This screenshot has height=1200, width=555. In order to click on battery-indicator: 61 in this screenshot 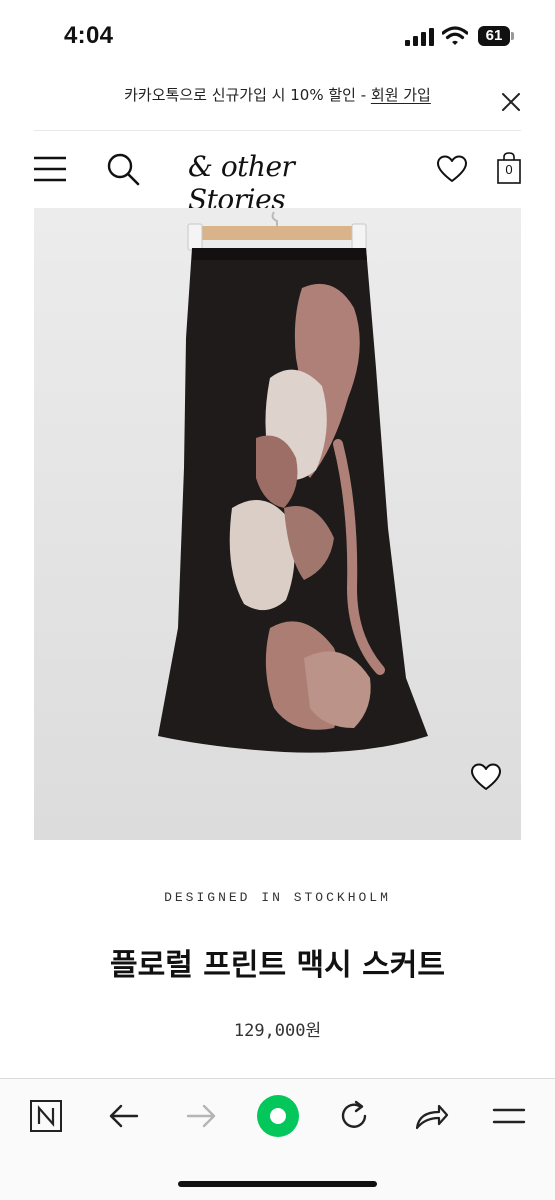, I will do `click(497, 36)`.